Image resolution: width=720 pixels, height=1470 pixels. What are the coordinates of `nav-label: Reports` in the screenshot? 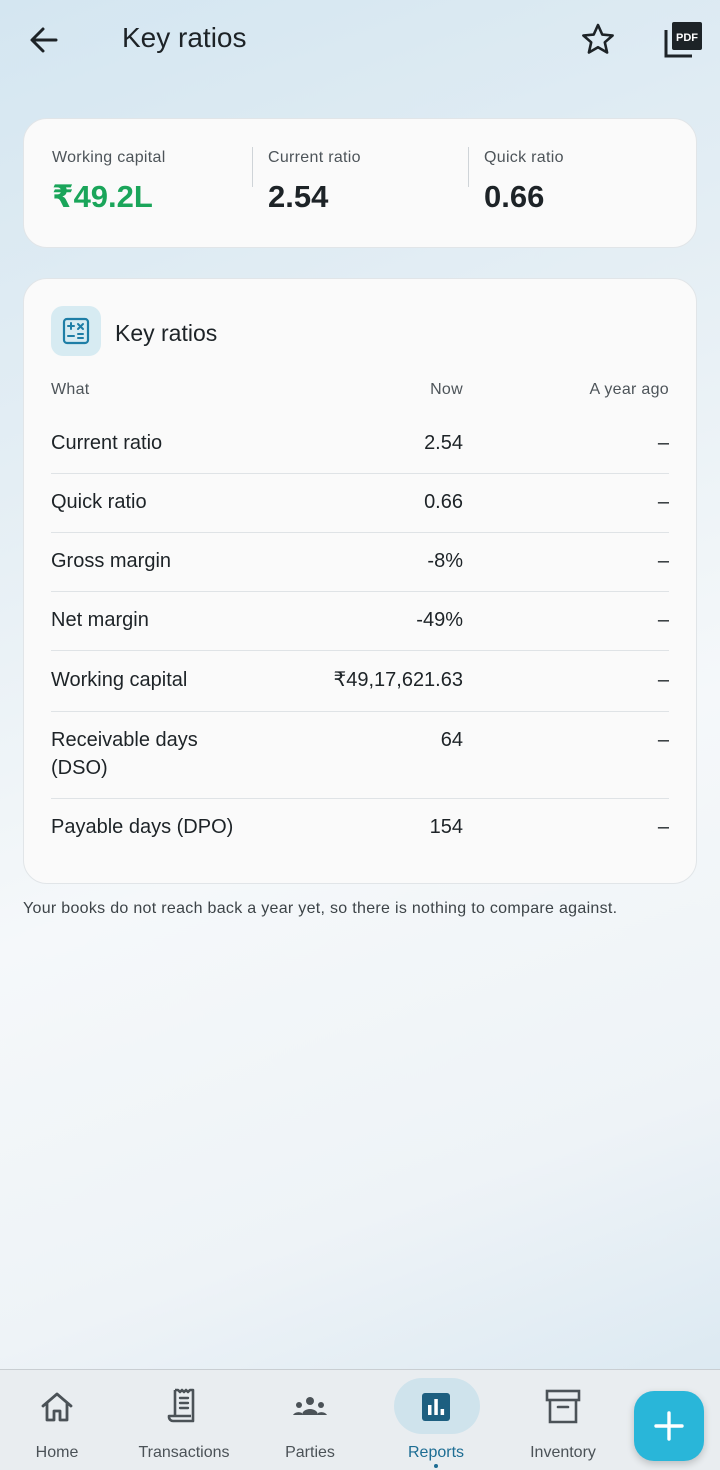 It's located at (436, 1452).